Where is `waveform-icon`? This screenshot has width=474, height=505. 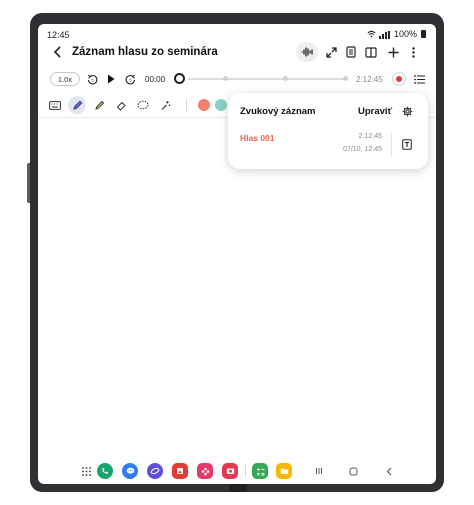
waveform-icon is located at coordinates (307, 52).